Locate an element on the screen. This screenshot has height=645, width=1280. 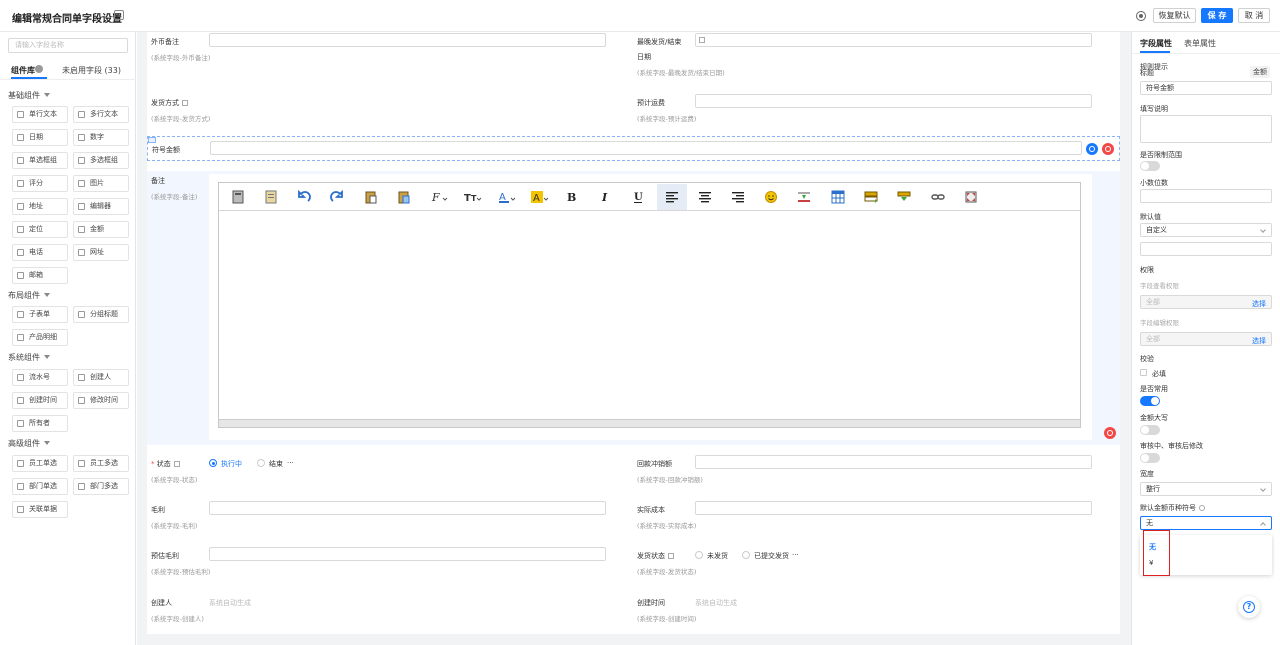
status-option-finished: 结束 is located at coordinates (276, 464).